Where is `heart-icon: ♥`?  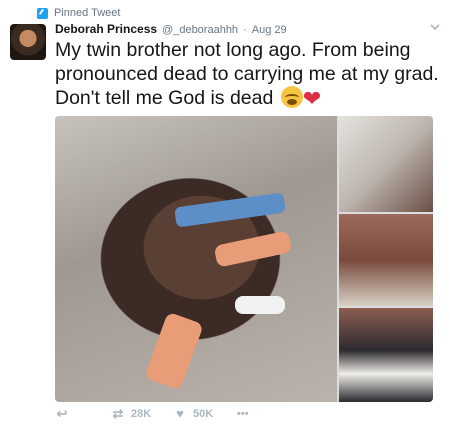 heart-icon: ♥ is located at coordinates (180, 413).